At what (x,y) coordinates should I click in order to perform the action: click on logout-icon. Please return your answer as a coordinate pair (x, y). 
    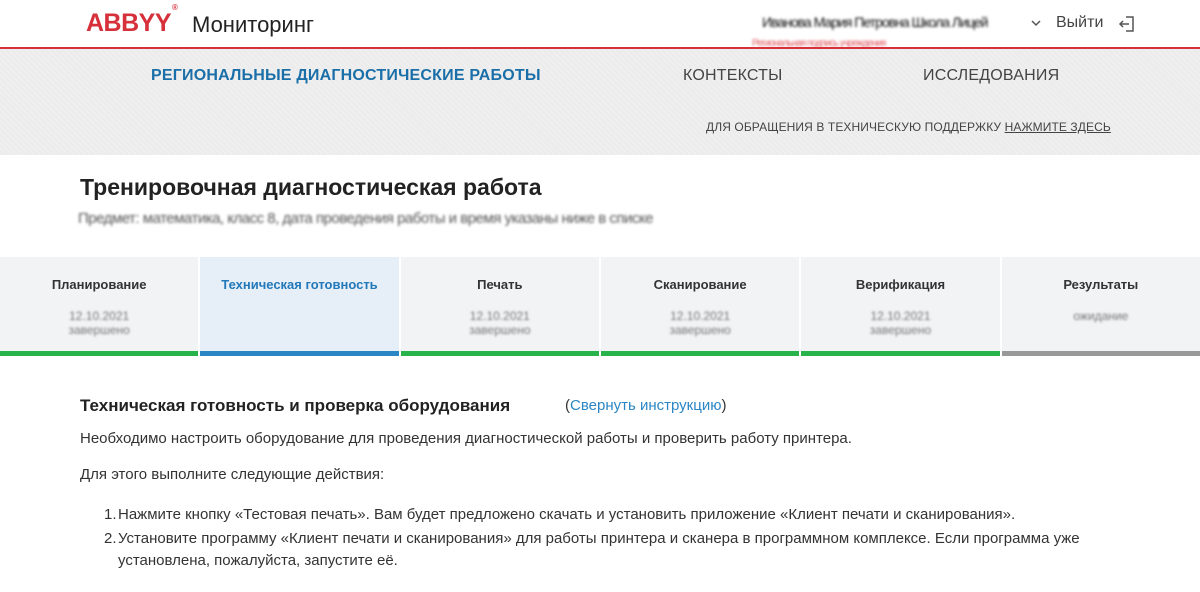
    Looking at the image, I should click on (1127, 24).